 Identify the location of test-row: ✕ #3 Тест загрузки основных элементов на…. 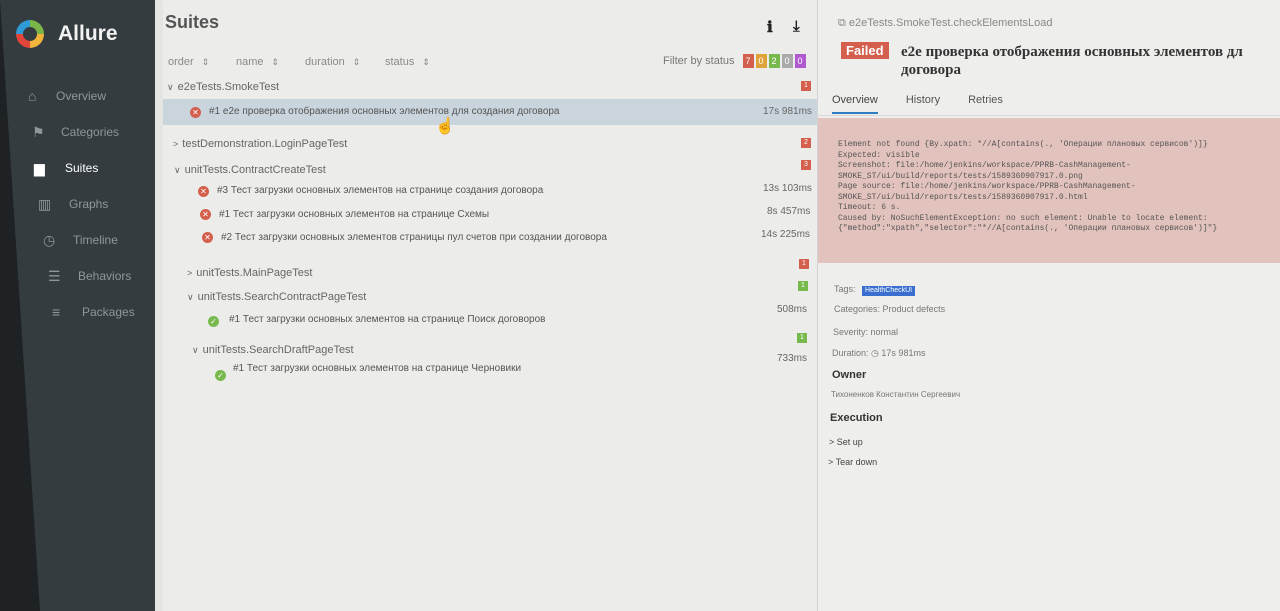
(490, 192).